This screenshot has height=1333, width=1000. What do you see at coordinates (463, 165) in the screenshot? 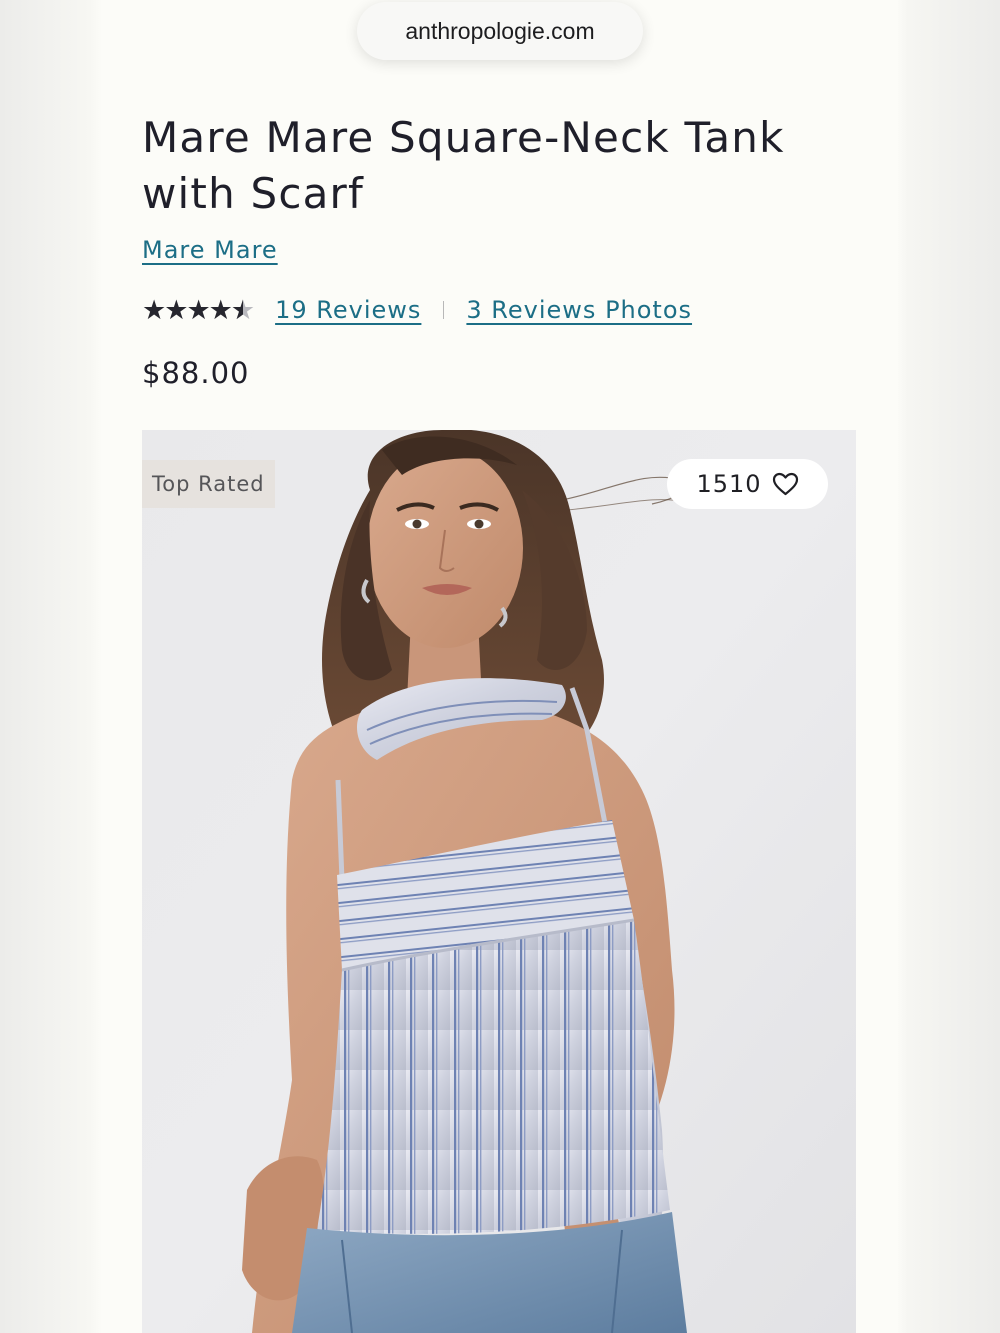
I see `product-title: Mare Mare Square-Neck Tank with Scarf` at bounding box center [463, 165].